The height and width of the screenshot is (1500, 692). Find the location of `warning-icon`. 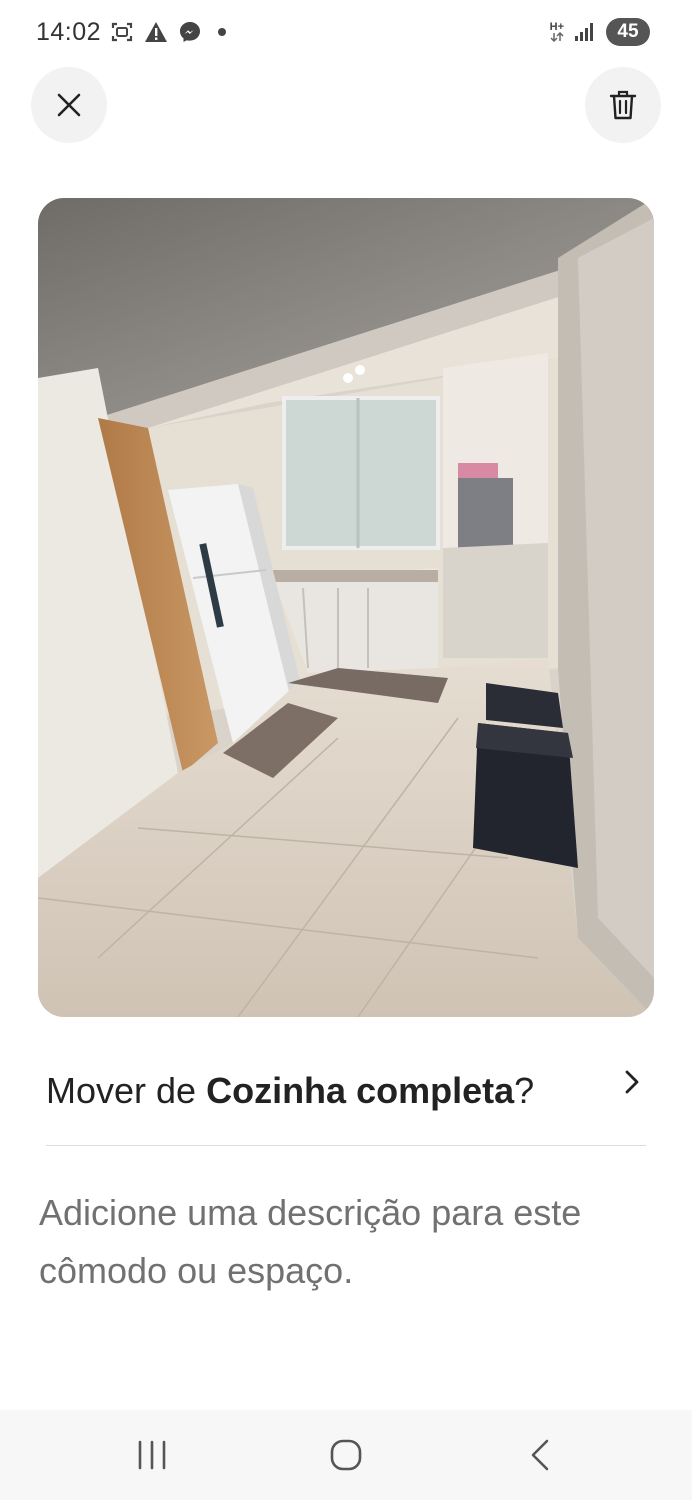

warning-icon is located at coordinates (156, 32).